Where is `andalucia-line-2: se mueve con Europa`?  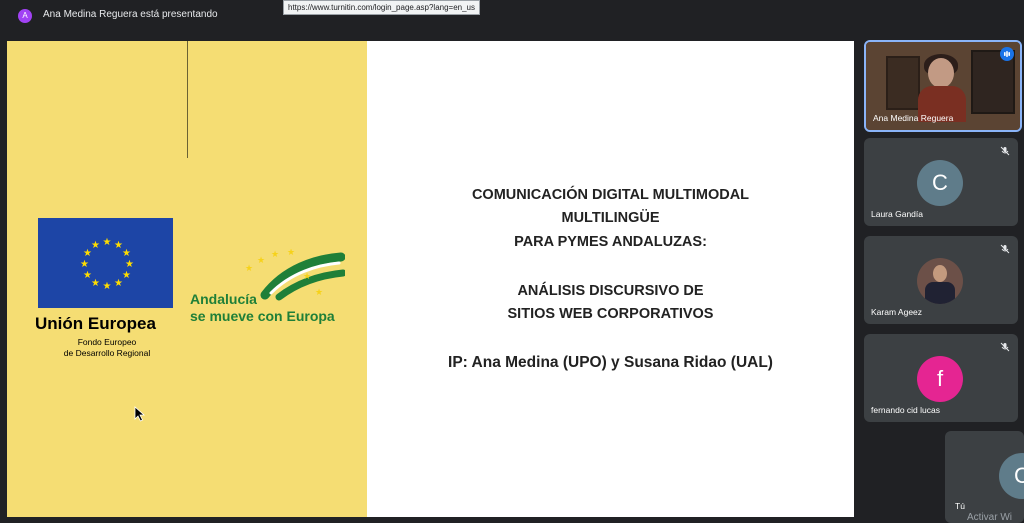
andalucia-line-2: se mueve con Europa is located at coordinates (262, 316).